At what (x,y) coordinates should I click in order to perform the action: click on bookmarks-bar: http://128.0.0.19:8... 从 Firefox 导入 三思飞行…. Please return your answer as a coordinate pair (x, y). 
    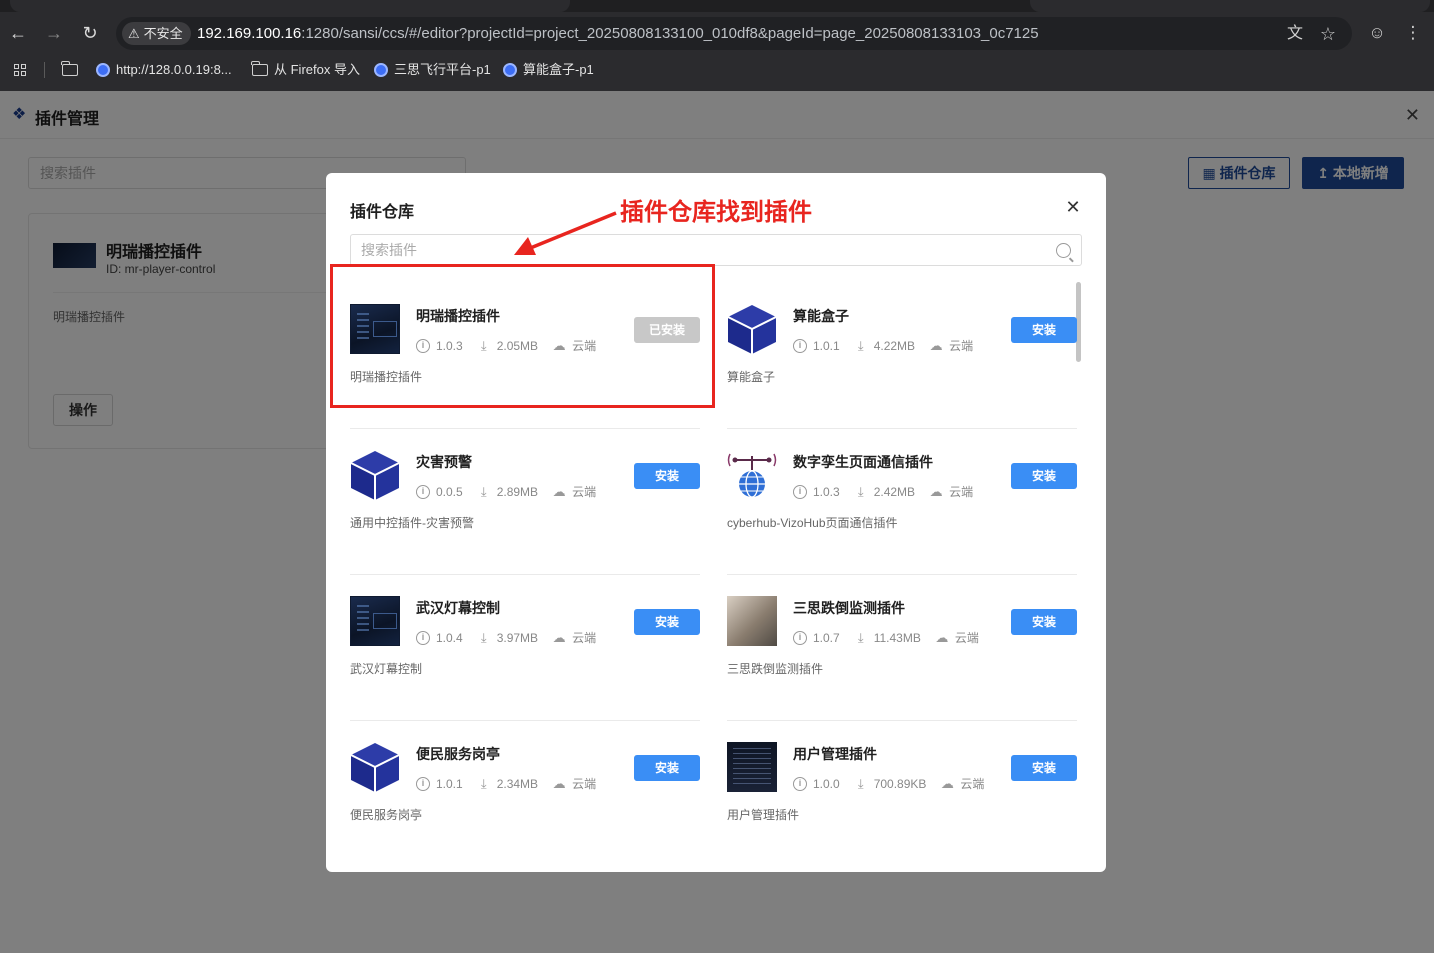
    Looking at the image, I should click on (717, 70).